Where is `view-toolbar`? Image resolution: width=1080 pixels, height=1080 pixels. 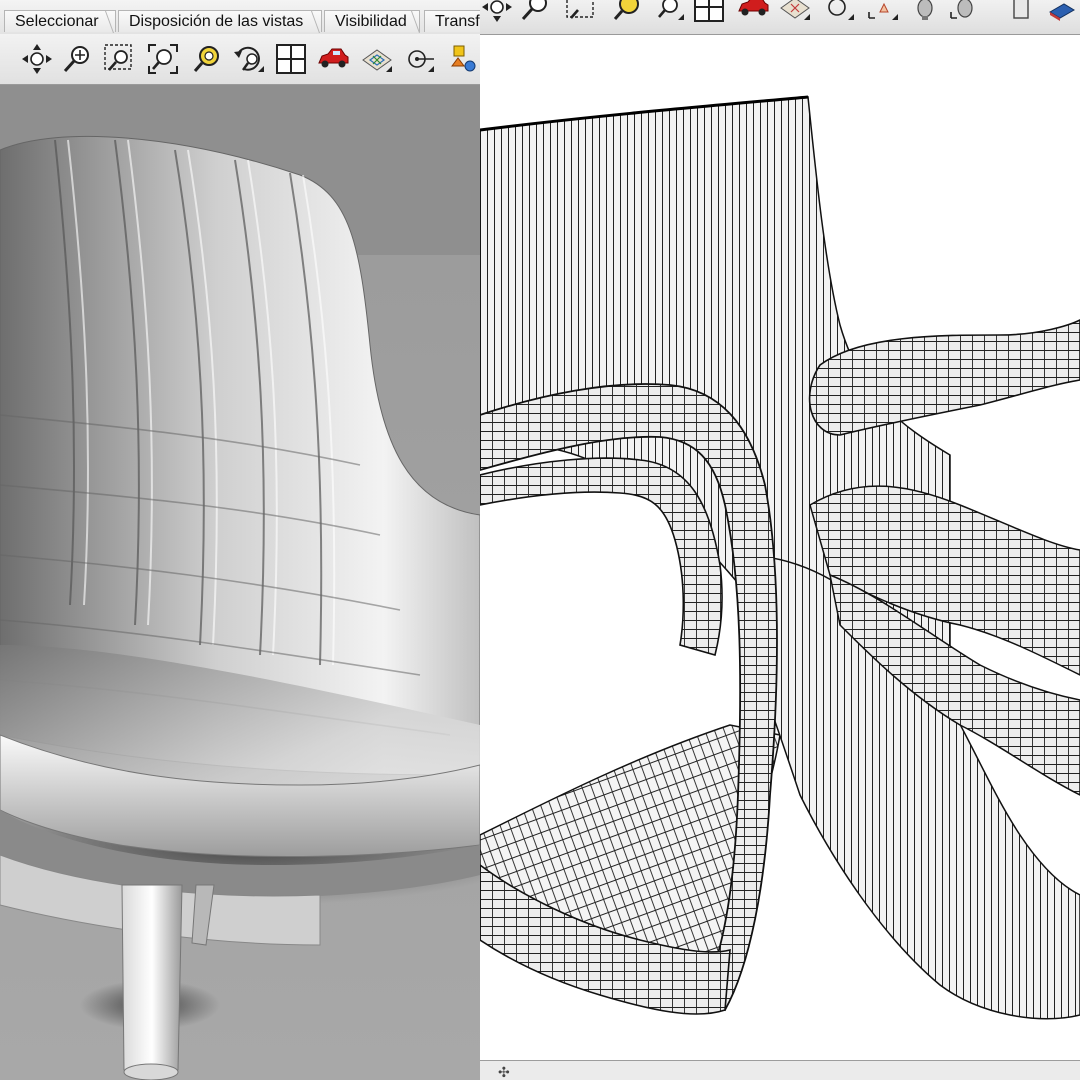 view-toolbar is located at coordinates (240, 59).